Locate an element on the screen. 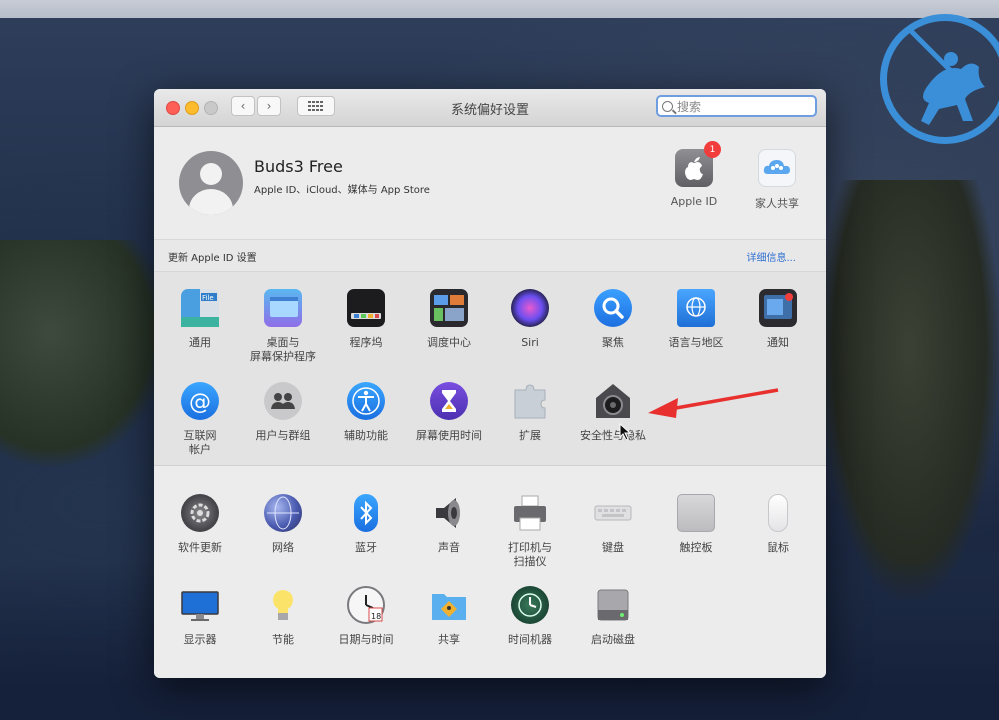 The height and width of the screenshot is (720, 999). pref-label: 扩展 is located at coordinates (530, 435).